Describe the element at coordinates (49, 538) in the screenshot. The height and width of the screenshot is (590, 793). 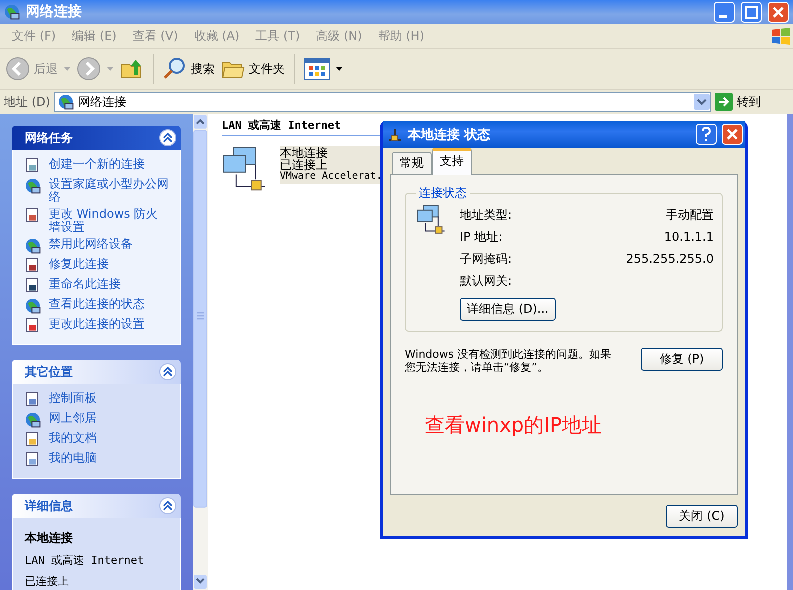
I see `details-heading: 本地连接` at that location.